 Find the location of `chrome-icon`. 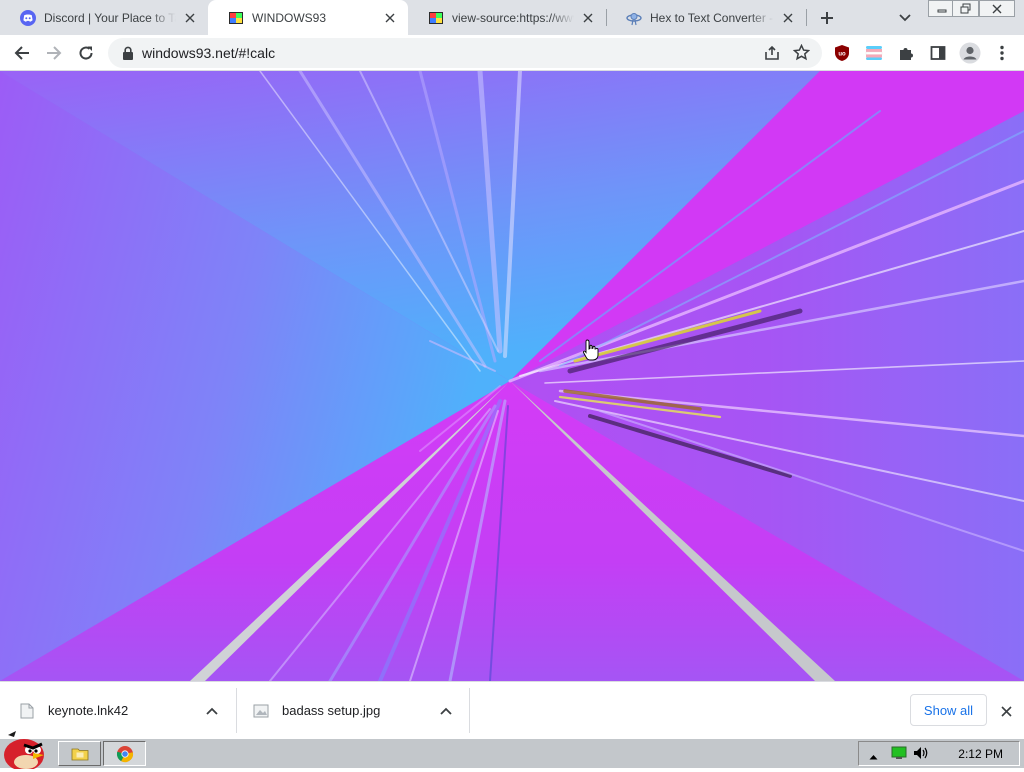

chrome-icon is located at coordinates (124, 753).